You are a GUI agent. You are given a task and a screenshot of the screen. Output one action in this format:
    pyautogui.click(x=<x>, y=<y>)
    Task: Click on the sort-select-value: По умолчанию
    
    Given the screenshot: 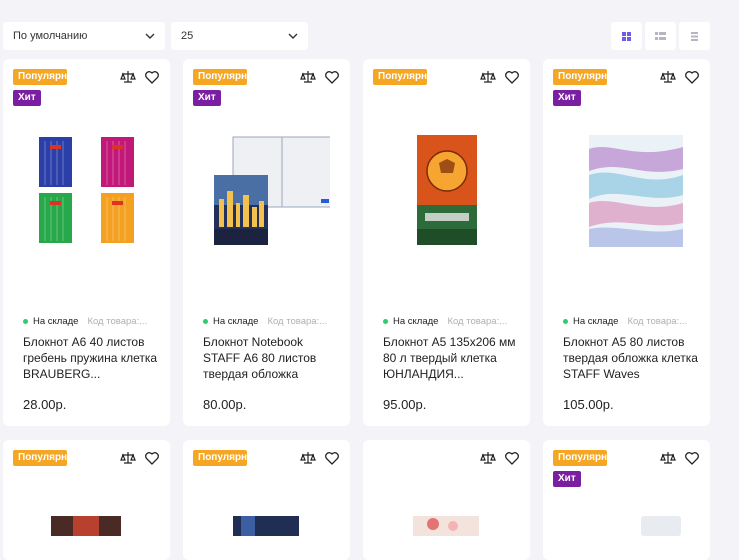 What is the action you would take?
    pyautogui.click(x=50, y=36)
    